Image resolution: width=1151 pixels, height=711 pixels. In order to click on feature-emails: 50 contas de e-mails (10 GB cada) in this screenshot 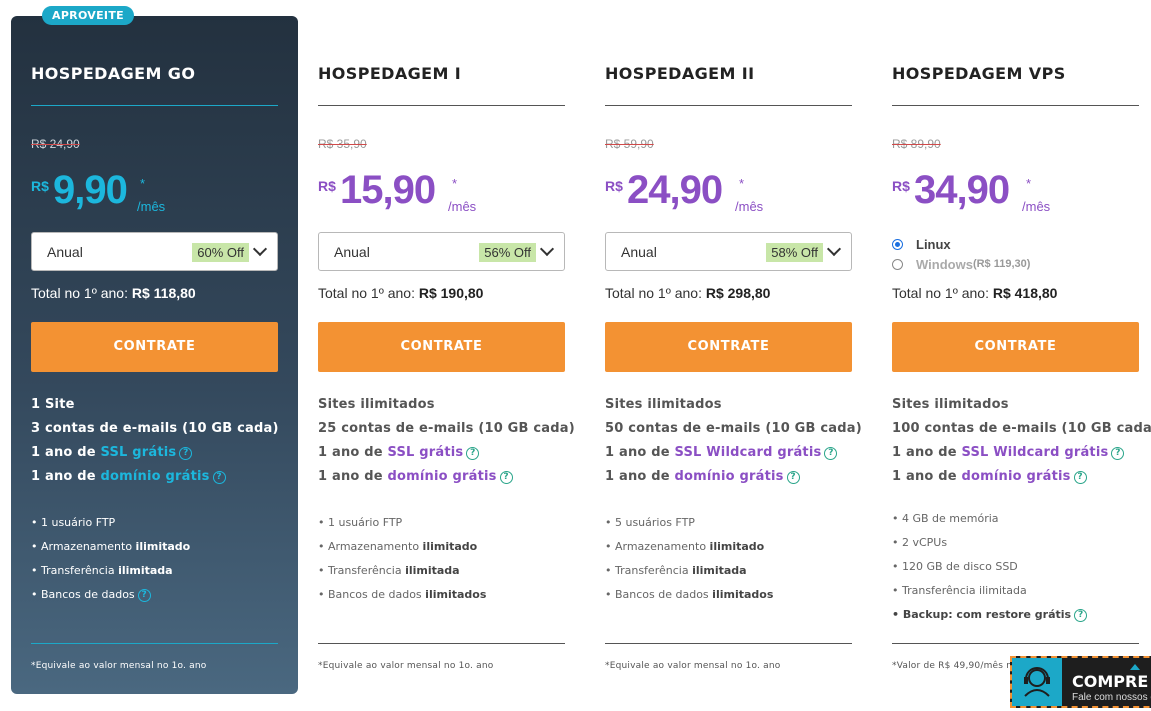, I will do `click(733, 428)`.